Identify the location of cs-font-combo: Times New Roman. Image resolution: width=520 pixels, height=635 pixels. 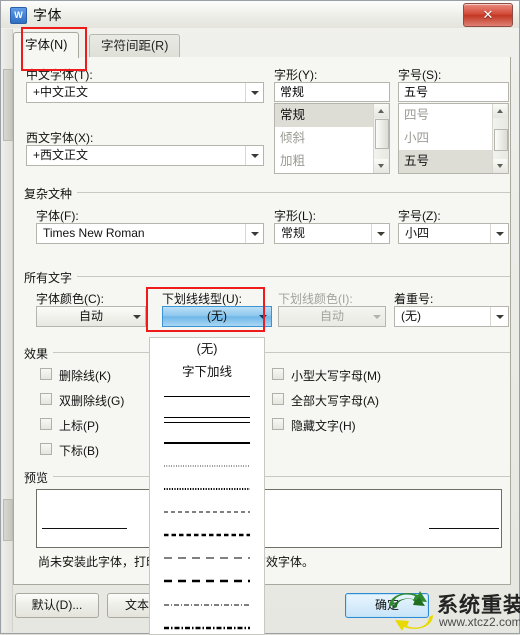
(150, 233).